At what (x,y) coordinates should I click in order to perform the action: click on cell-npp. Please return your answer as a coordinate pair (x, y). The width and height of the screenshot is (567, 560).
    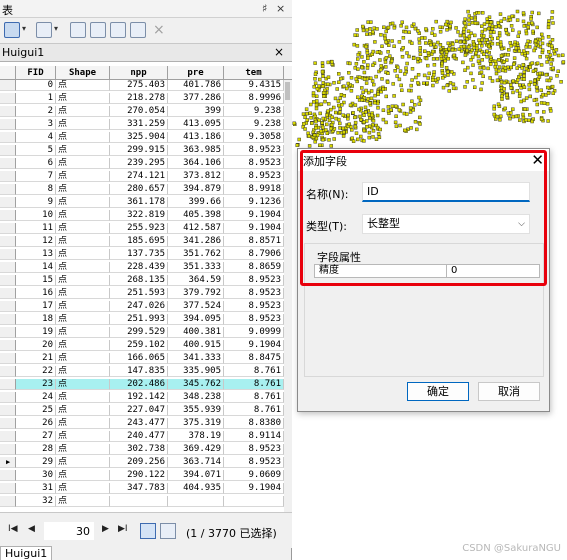
    Looking at the image, I should click on (139, 501).